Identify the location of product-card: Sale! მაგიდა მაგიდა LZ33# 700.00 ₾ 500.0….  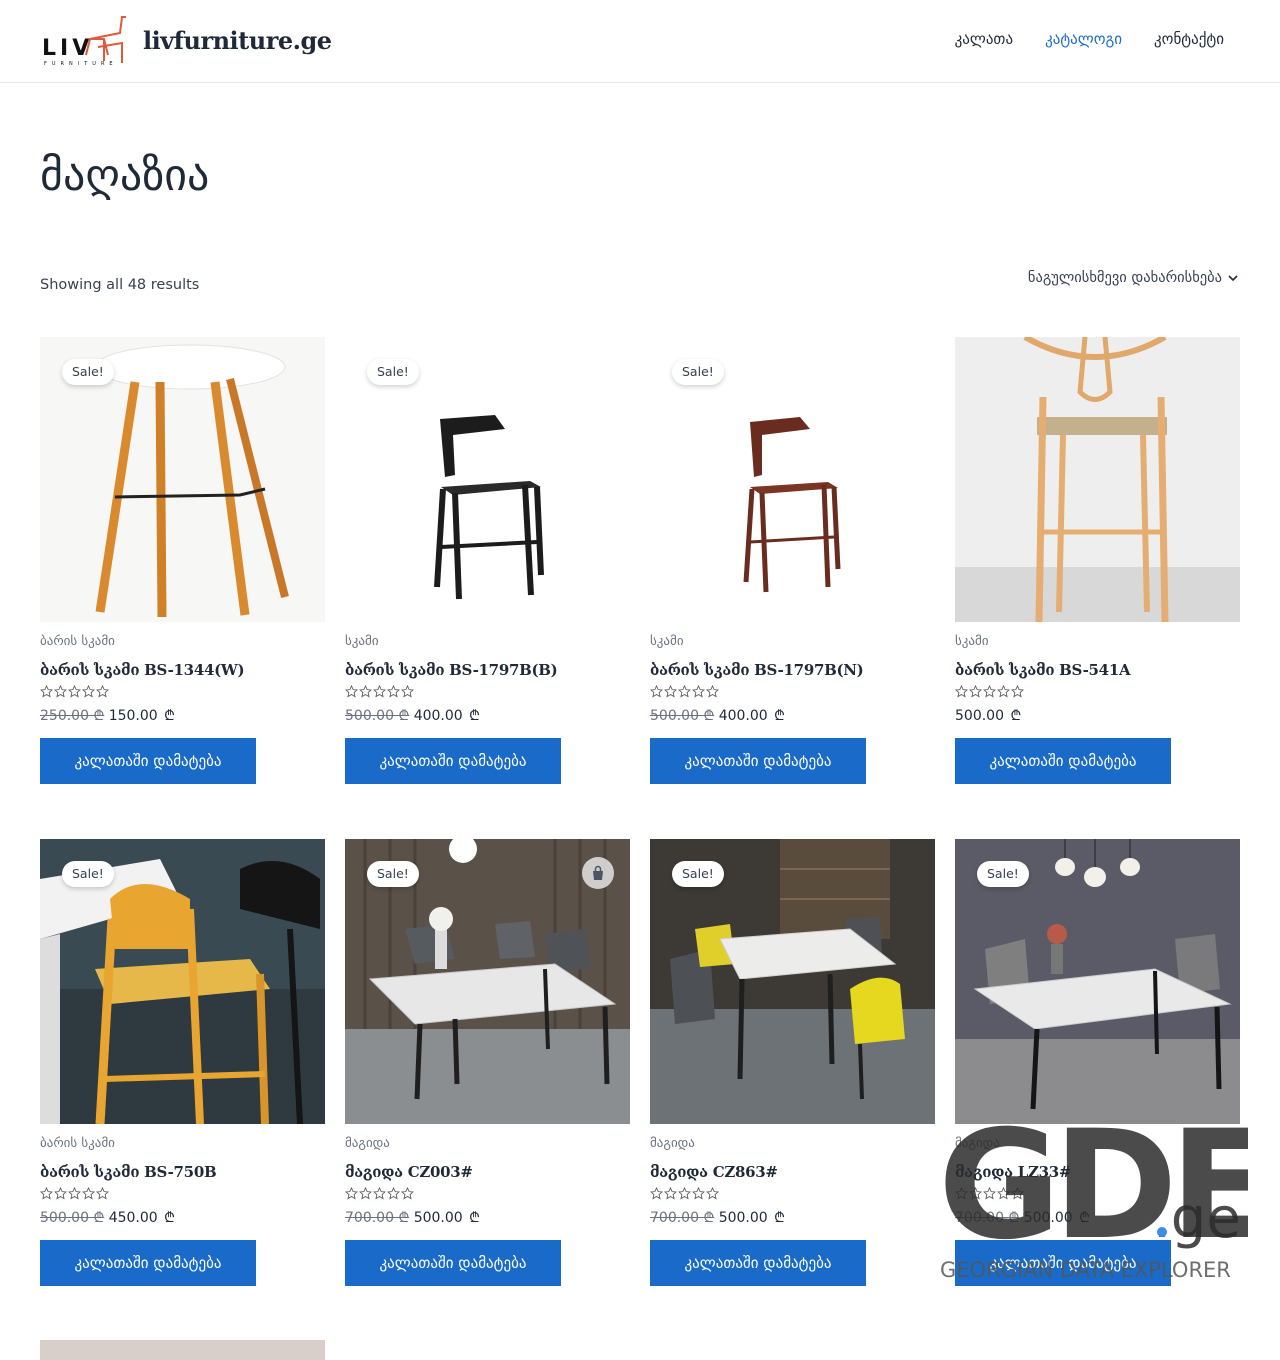
(1097, 1062).